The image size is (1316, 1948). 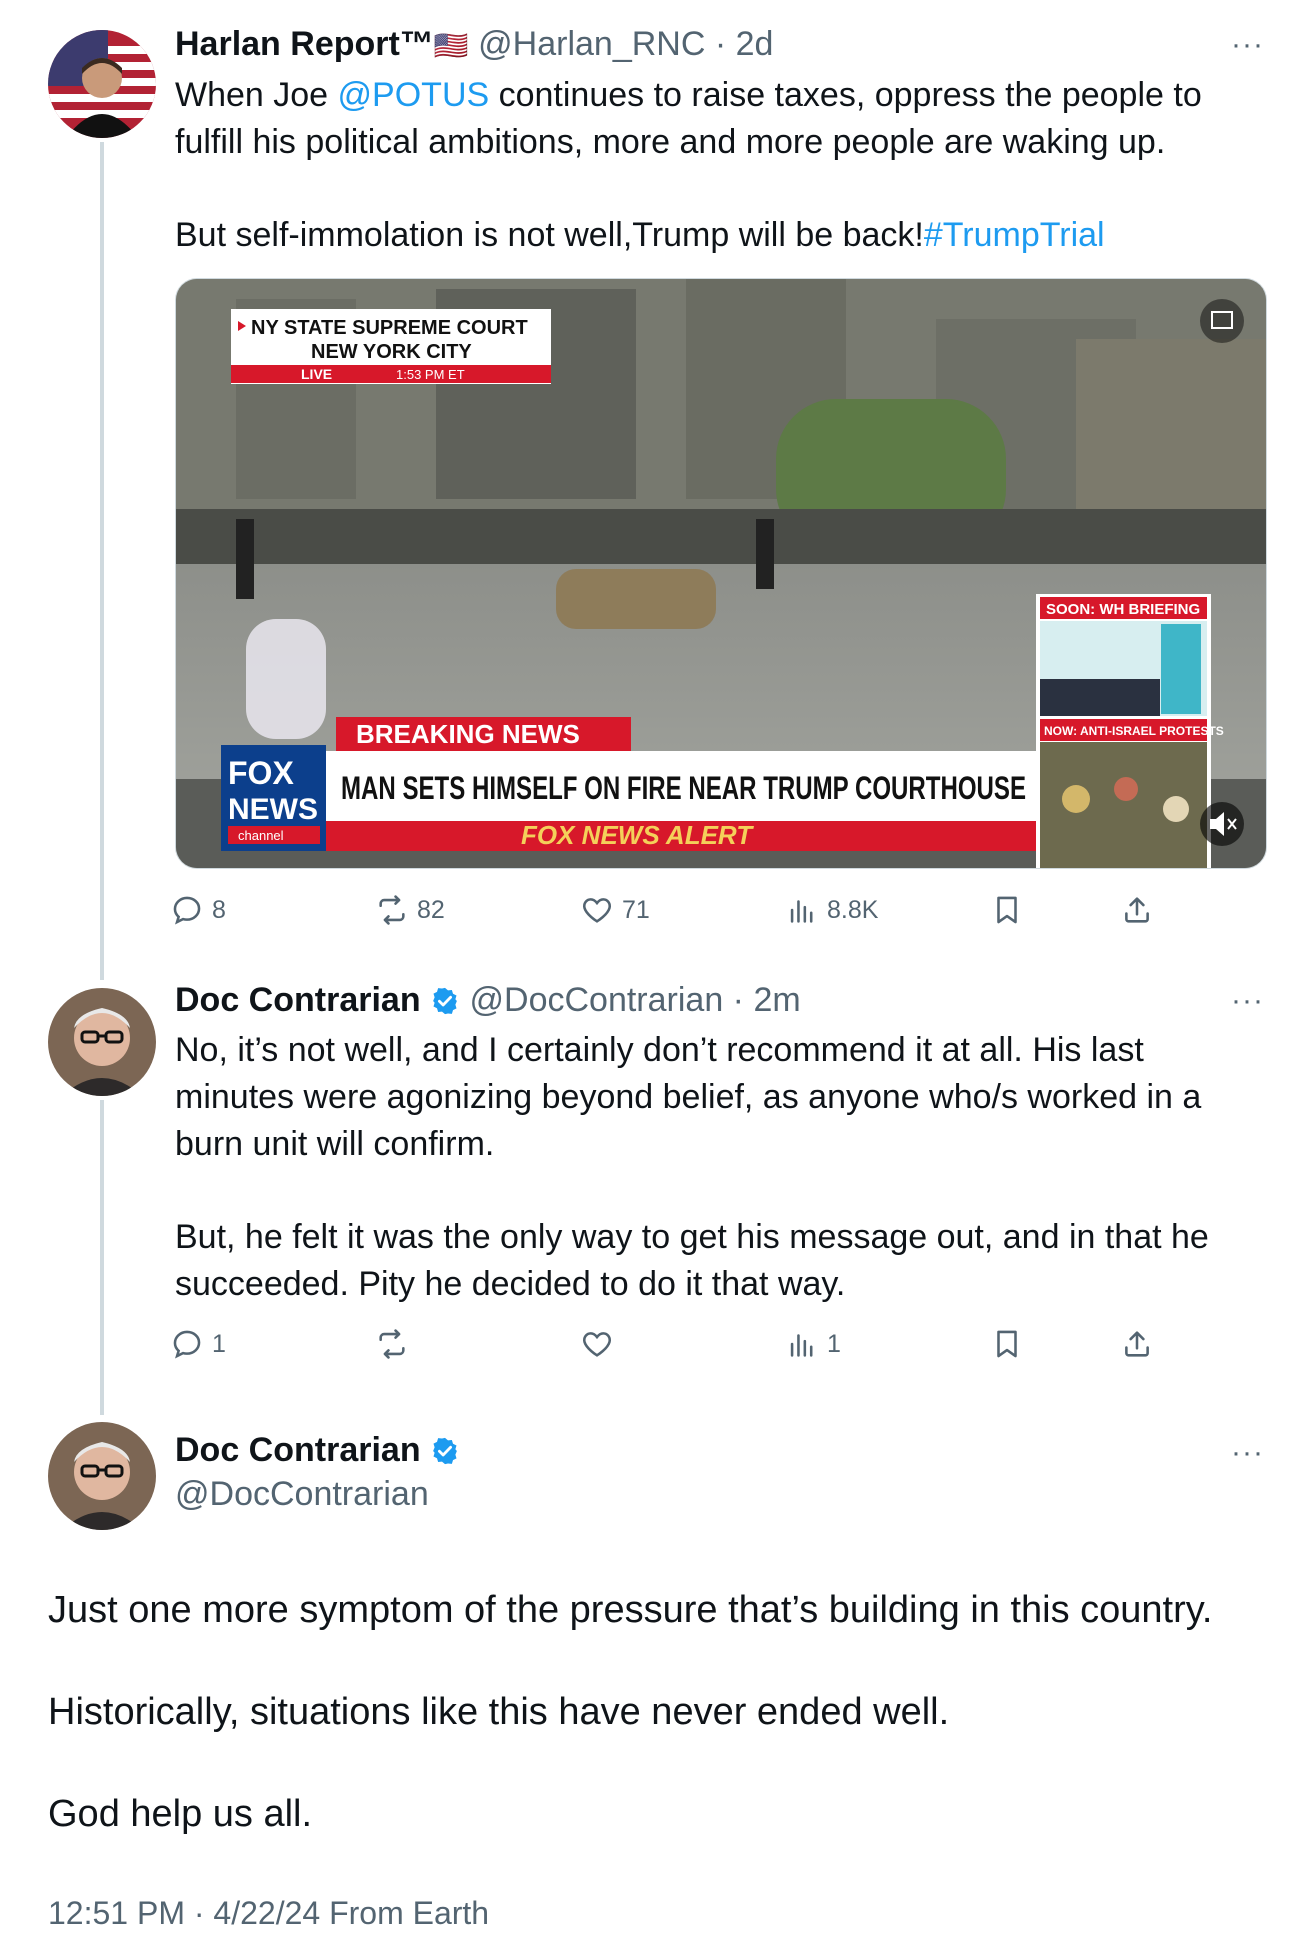 I want to click on fox-logo-sub: channel, so click(x=261, y=835).